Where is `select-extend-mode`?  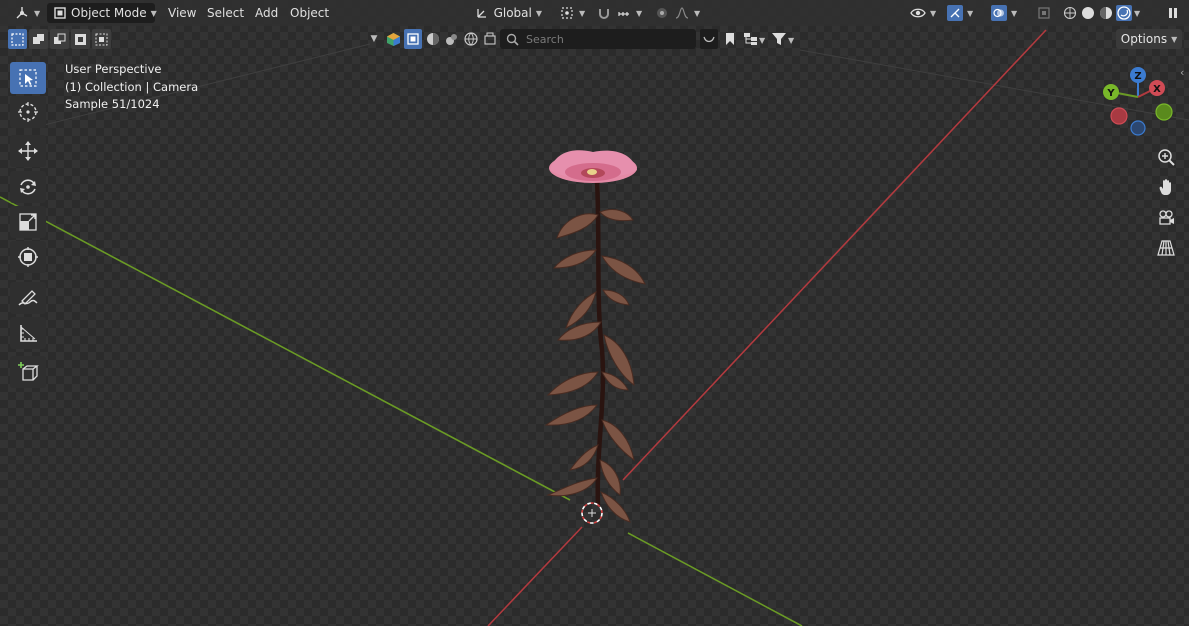
select-extend-mode is located at coordinates (38, 39).